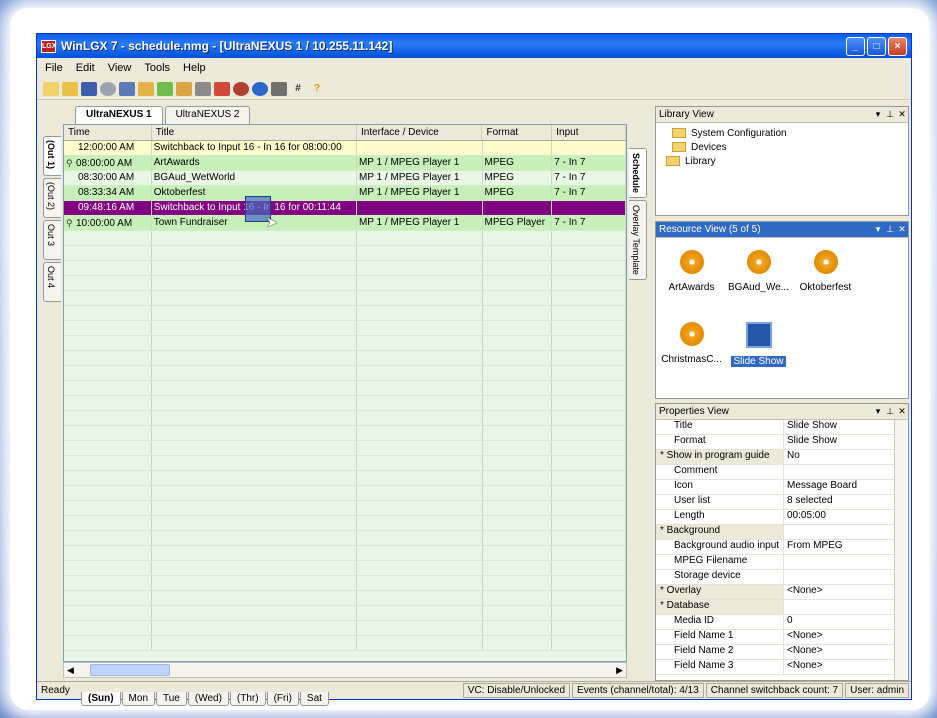 The image size is (937, 718). Describe the element at coordinates (184, 88) in the screenshot. I see `refresh-icon` at that location.